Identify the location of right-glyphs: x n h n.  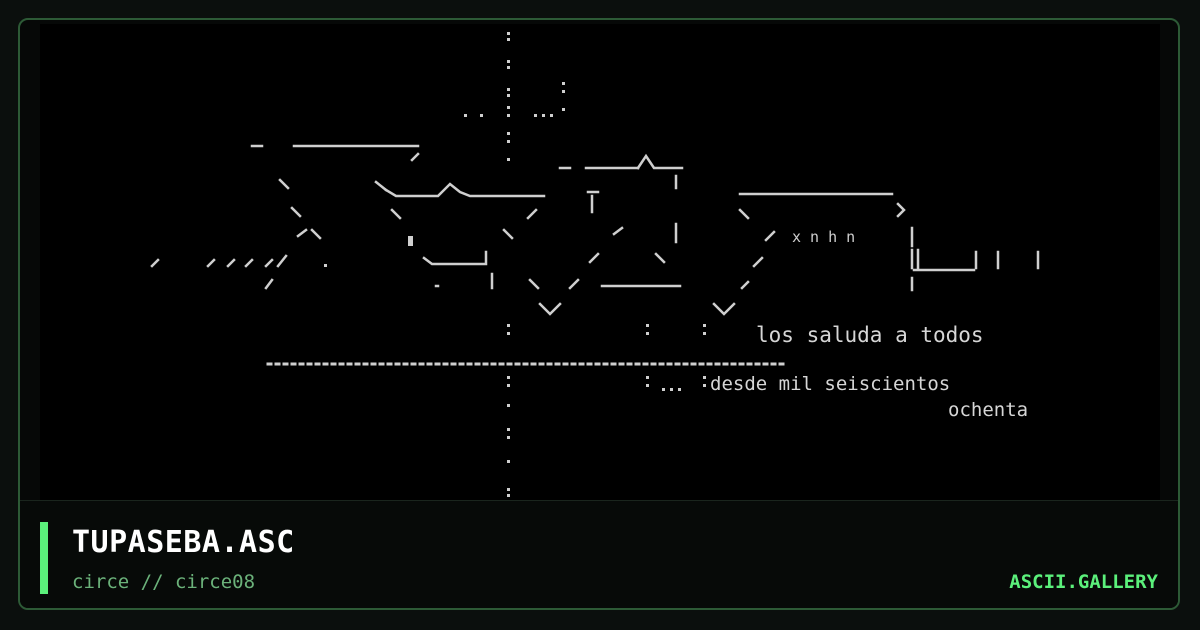
(823, 237).